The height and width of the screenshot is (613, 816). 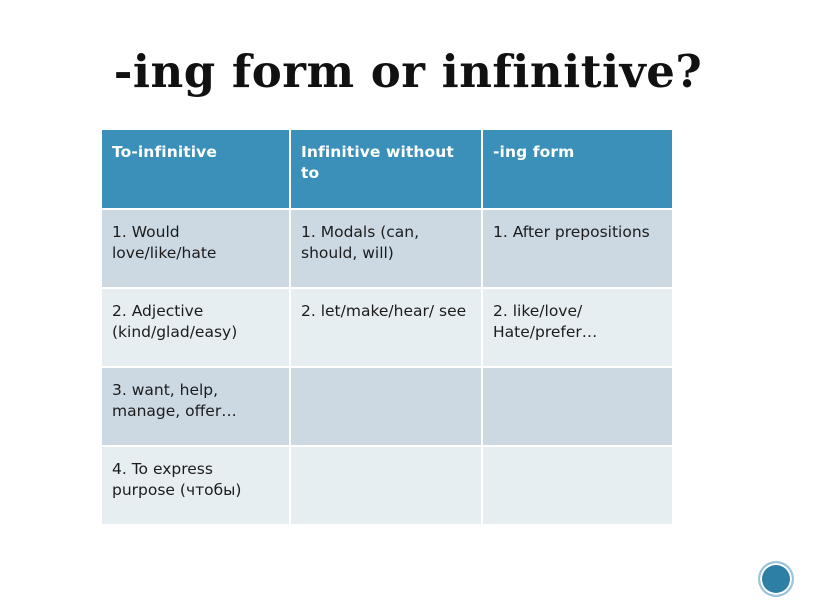 What do you see at coordinates (177, 479) in the screenshot?
I see `cell-text: 4. To express purpose (чтобы)` at bounding box center [177, 479].